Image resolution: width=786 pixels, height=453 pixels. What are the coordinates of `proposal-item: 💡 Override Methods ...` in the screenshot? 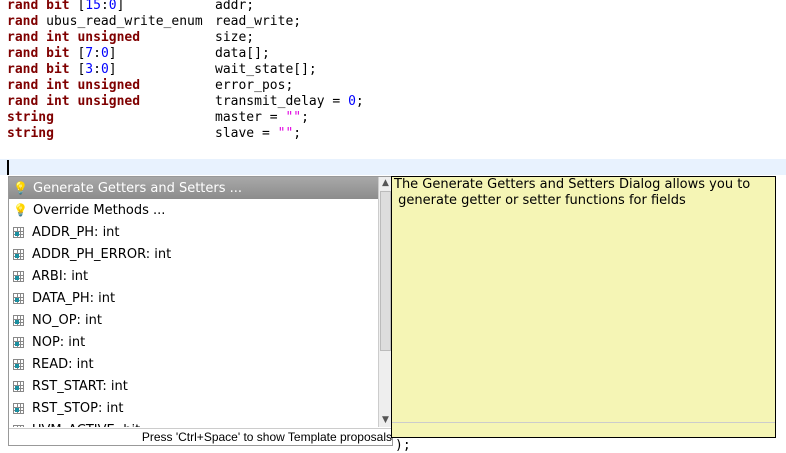 It's located at (193, 210).